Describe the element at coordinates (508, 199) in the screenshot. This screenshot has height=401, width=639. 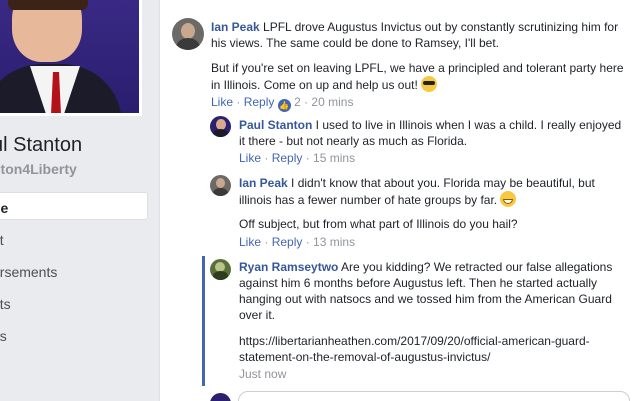
I see `grinning-emoji-icon` at that location.